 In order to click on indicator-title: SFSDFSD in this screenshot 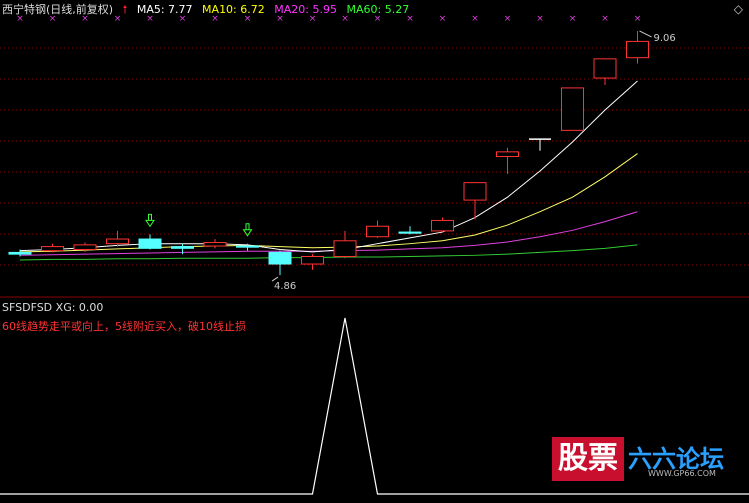, I will do `click(27, 307)`.